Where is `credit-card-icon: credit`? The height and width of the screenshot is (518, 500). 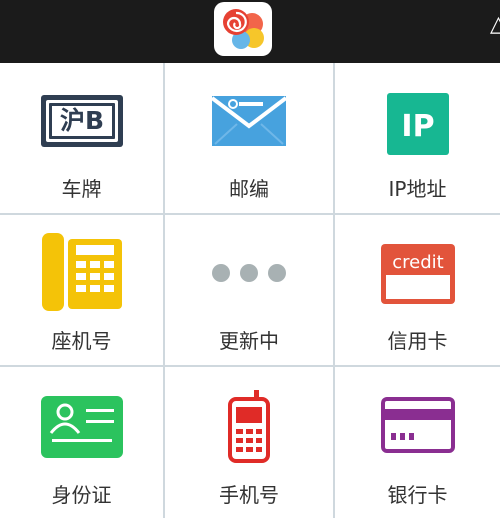 credit-card-icon: credit is located at coordinates (417, 274).